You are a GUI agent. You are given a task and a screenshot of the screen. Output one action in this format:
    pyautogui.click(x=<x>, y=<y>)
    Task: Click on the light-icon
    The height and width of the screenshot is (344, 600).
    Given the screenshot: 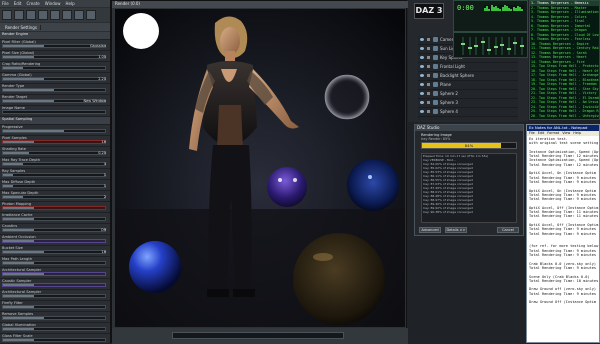 What is the action you would take?
    pyautogui.click(x=79, y=15)
    